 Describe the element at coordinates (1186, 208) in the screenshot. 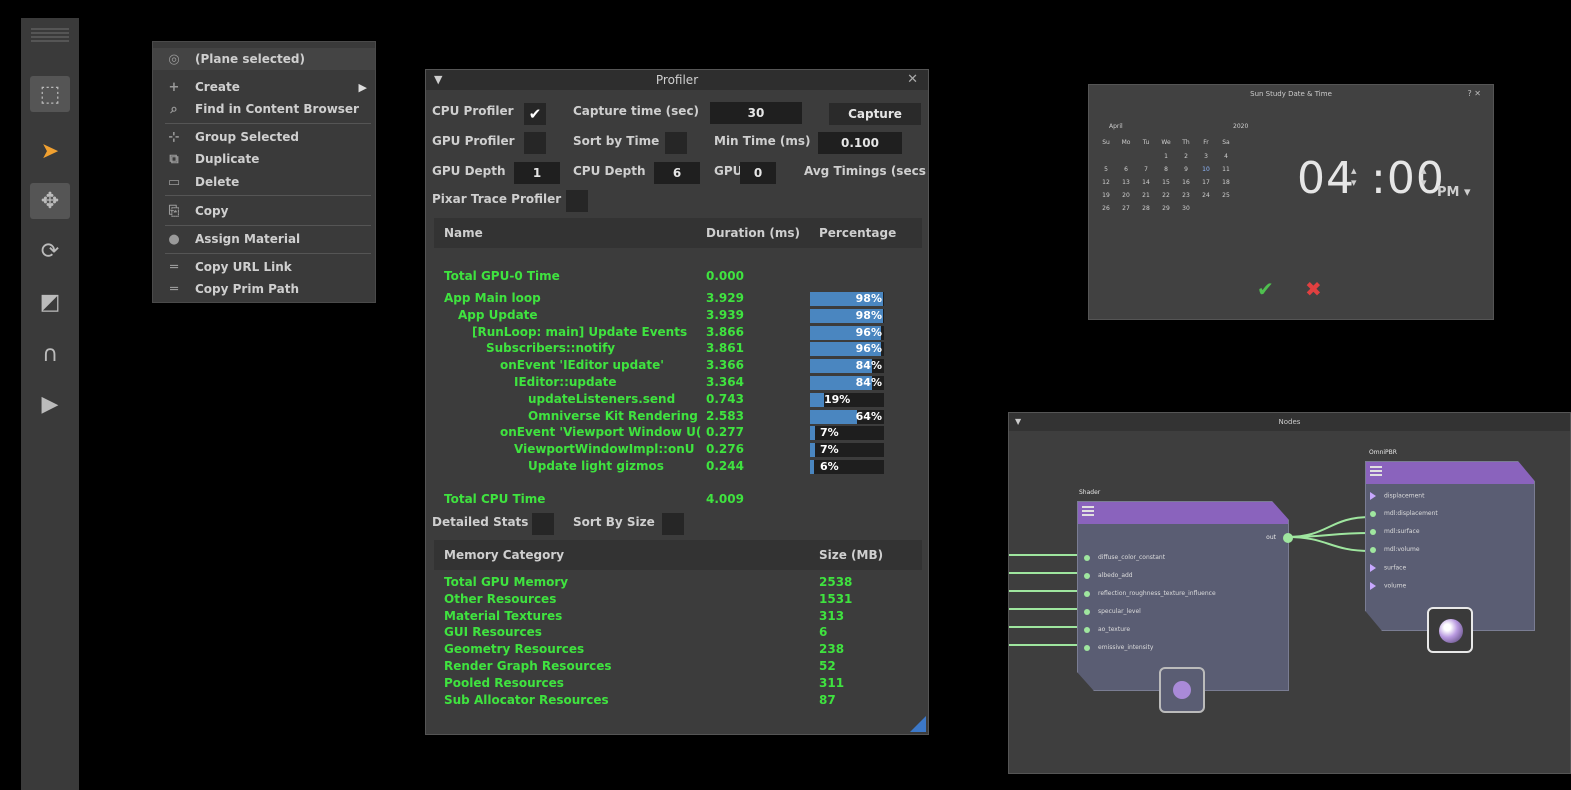

I see `calendar-day: 30` at that location.